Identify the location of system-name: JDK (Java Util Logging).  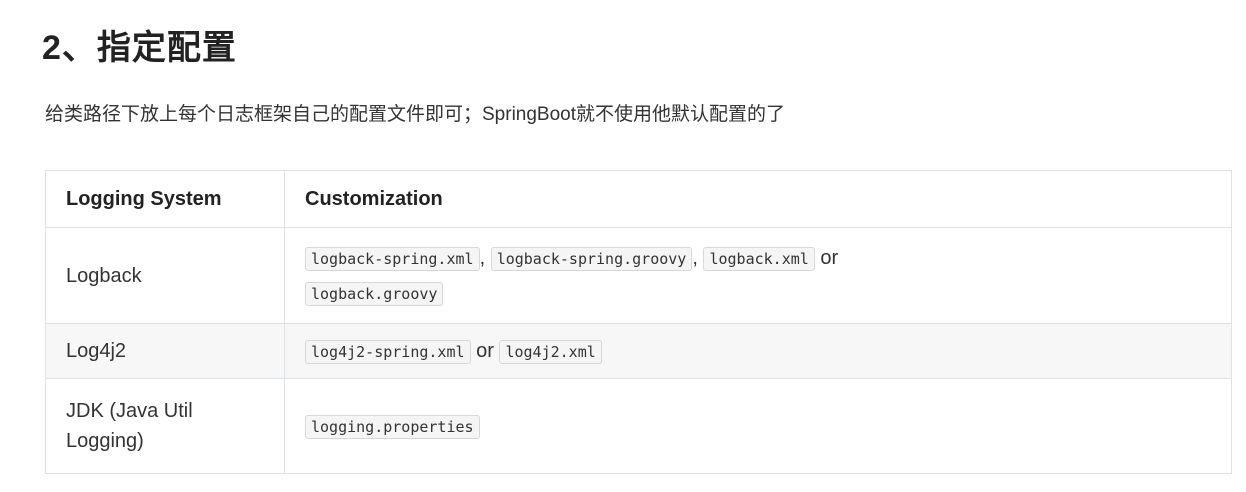
(129, 426).